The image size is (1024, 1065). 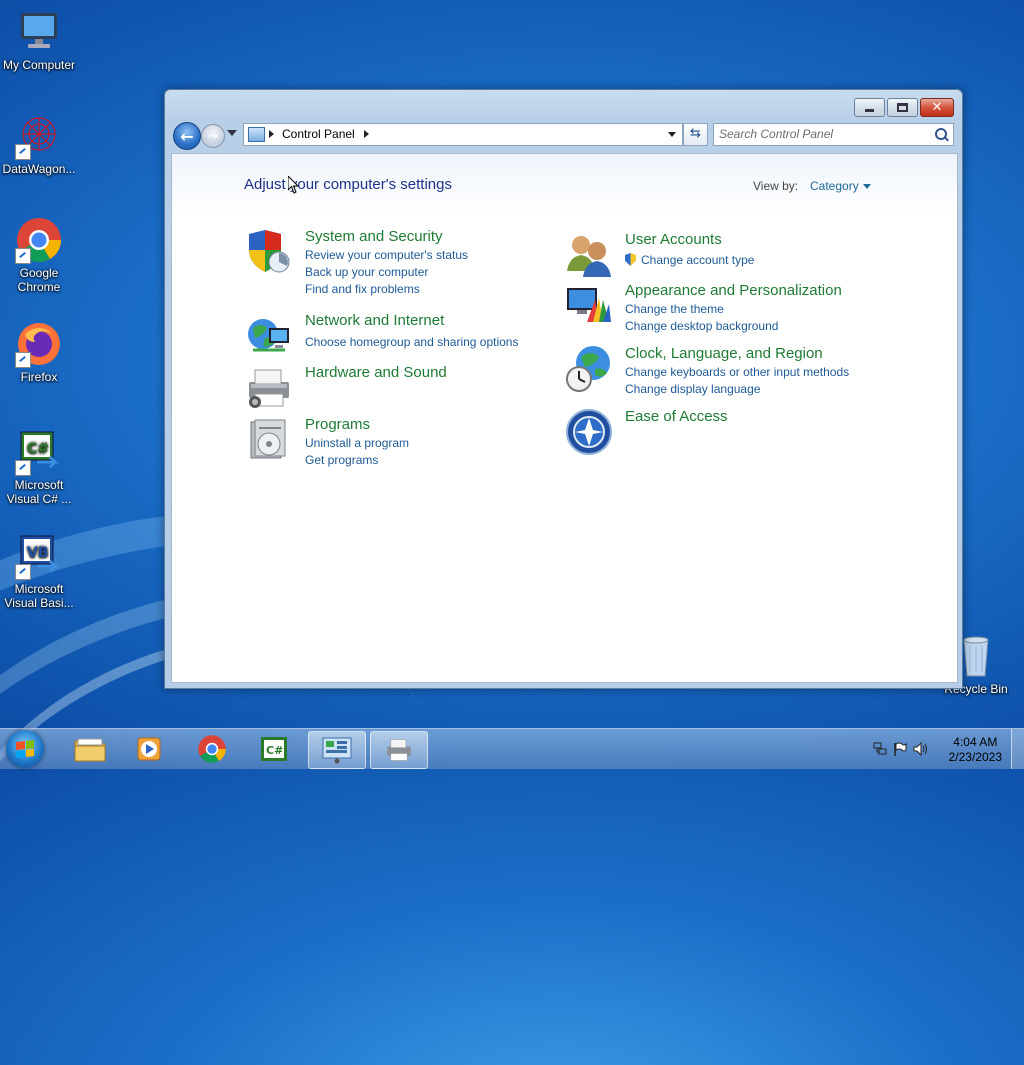 I want to click on desktop-icon-label: My Computer, so click(x=39, y=65).